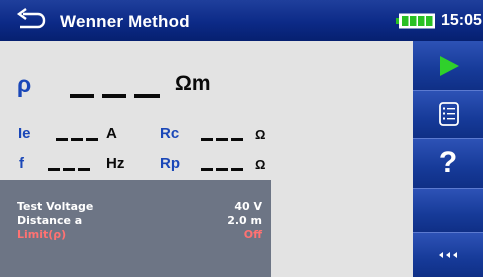 This screenshot has width=483, height=277. What do you see at coordinates (139, 221) in the screenshot?
I see `param-distance-a: Distance a 2.0 m` at bounding box center [139, 221].